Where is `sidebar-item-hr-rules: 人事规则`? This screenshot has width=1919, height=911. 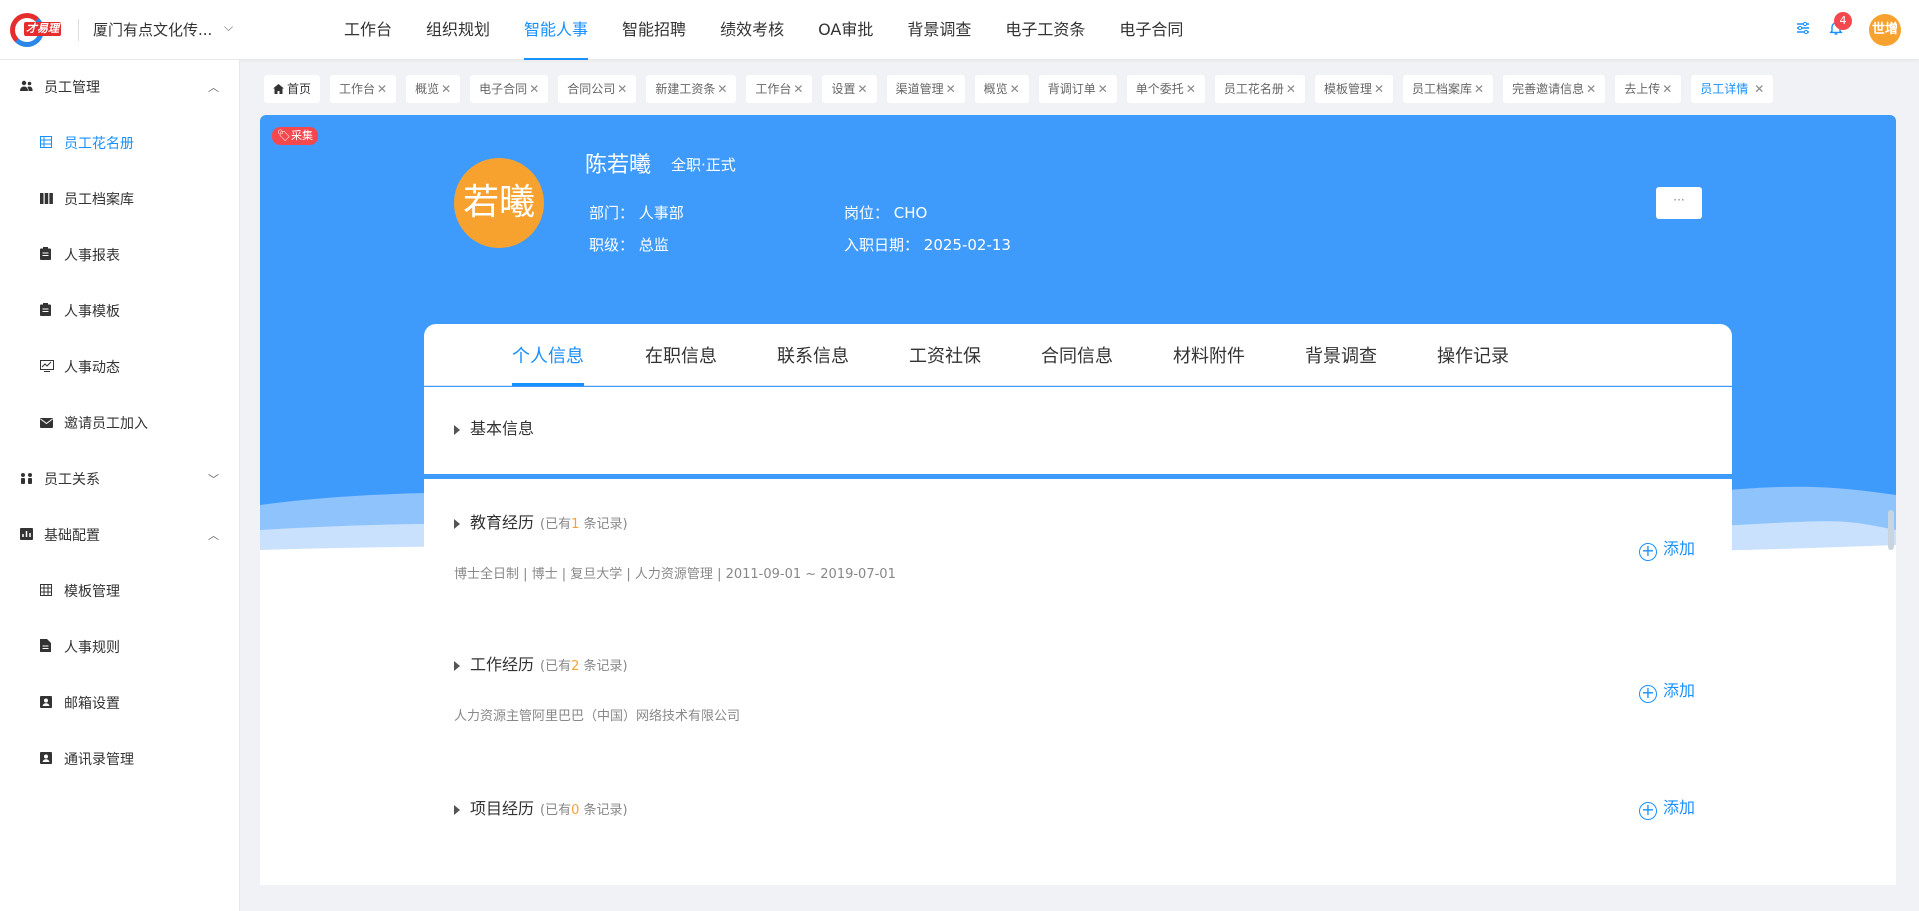 sidebar-item-hr-rules: 人事规则 is located at coordinates (119, 648).